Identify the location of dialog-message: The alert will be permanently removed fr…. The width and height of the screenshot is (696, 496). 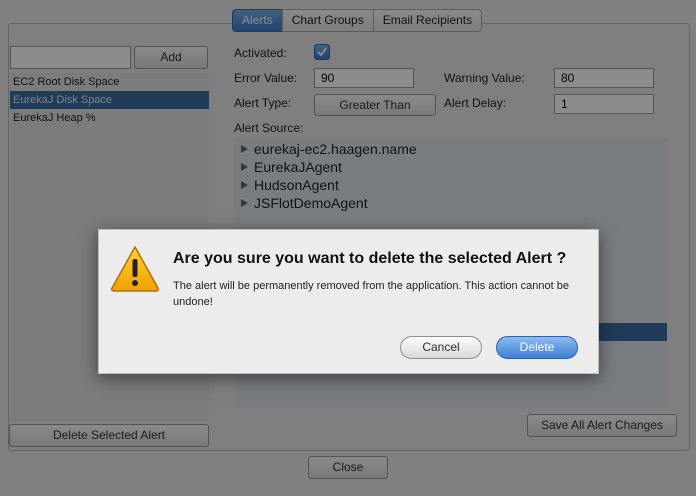
(371, 294).